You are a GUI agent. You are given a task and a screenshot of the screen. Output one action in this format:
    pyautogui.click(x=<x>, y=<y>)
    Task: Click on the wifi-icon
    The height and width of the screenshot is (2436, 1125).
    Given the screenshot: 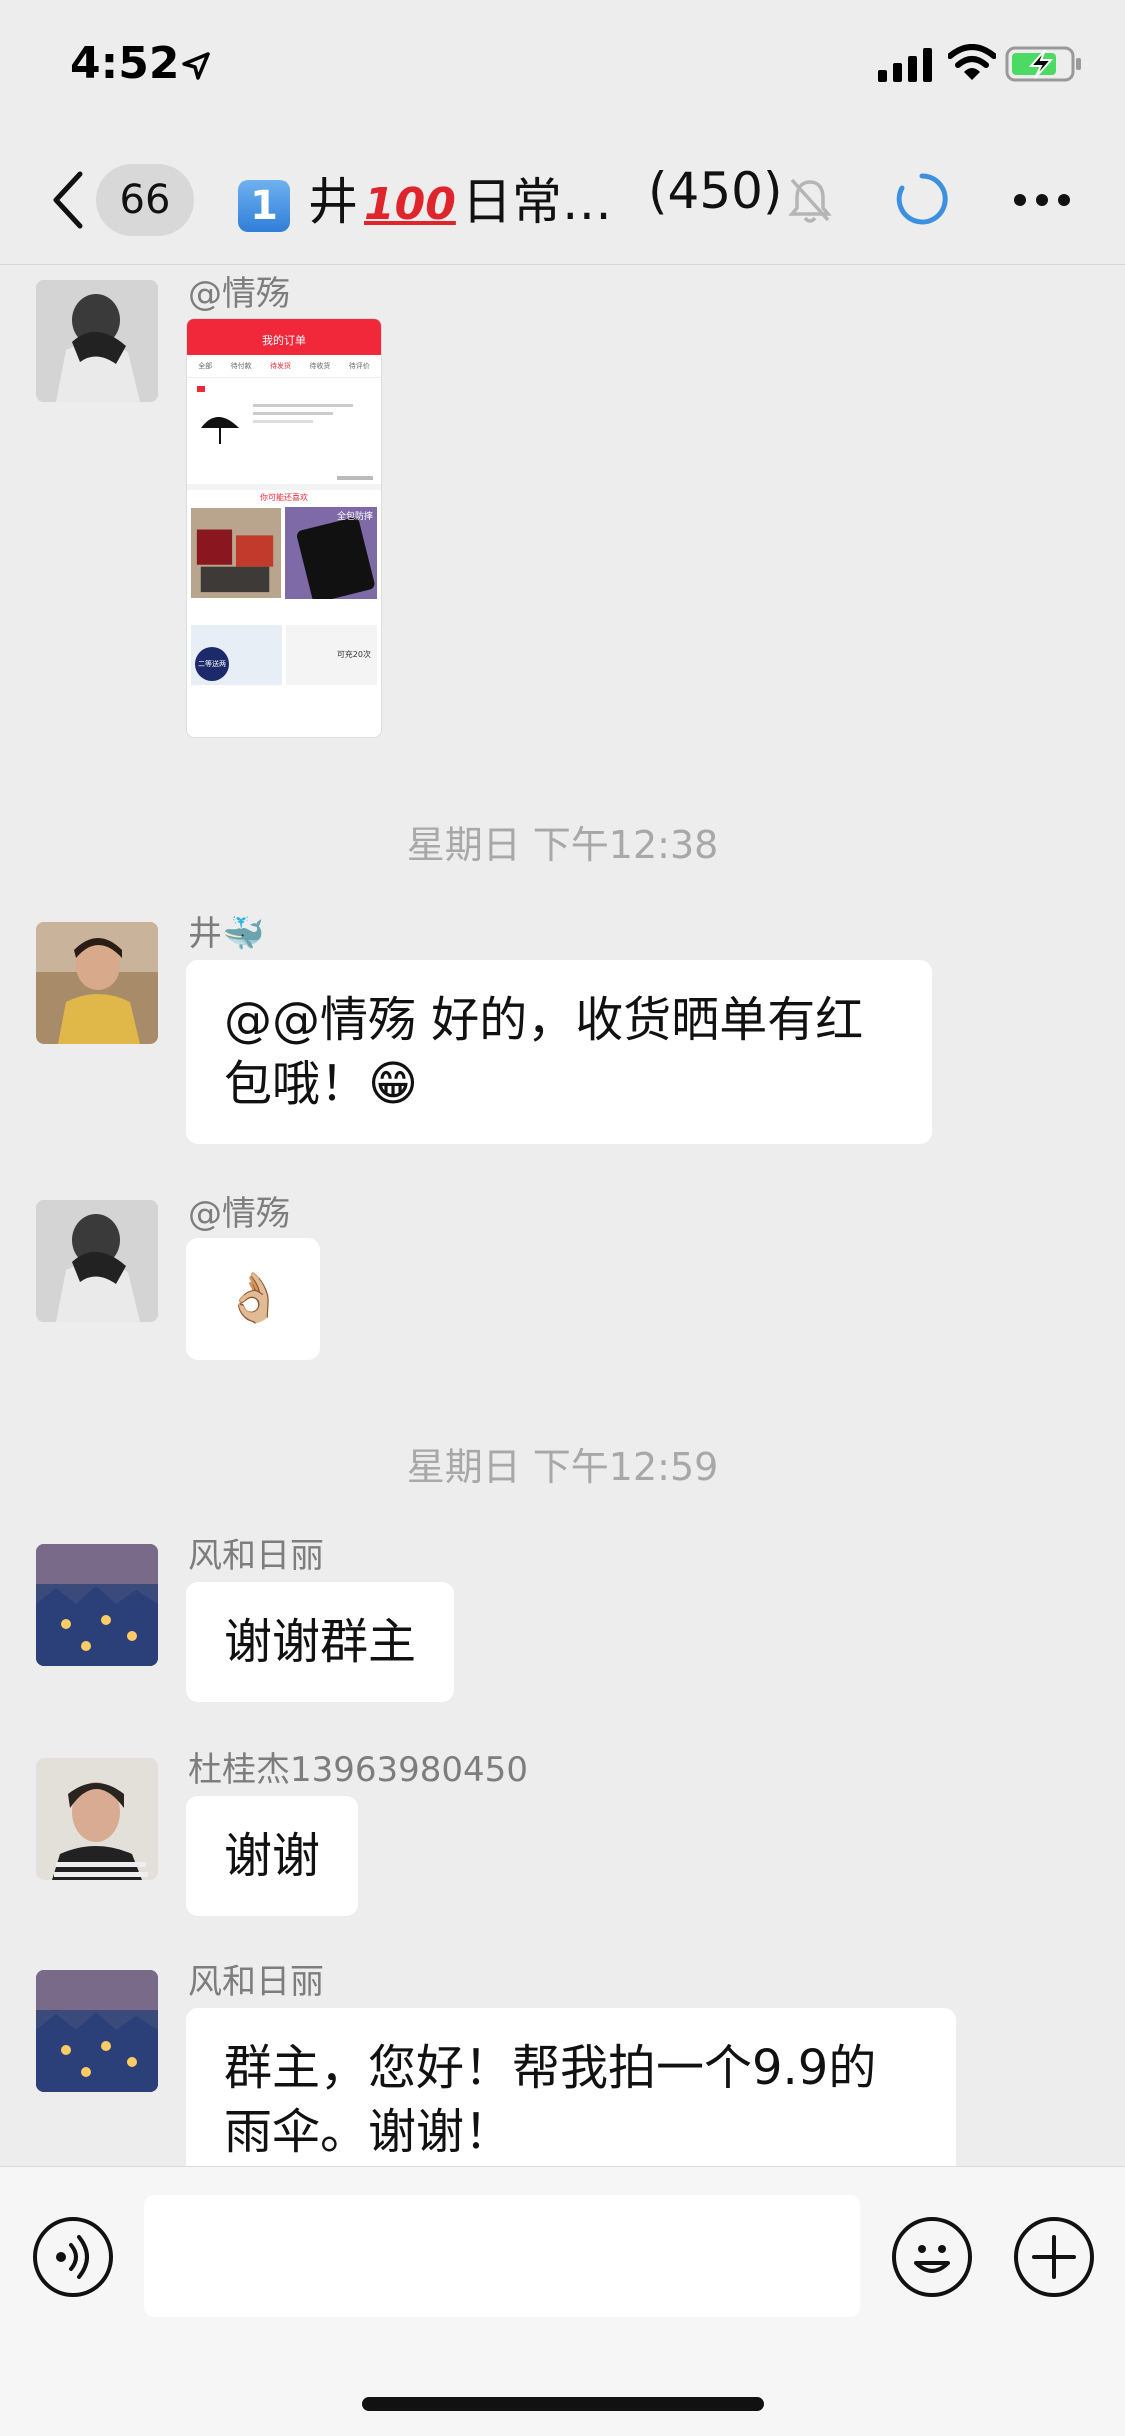 What is the action you would take?
    pyautogui.click(x=972, y=62)
    